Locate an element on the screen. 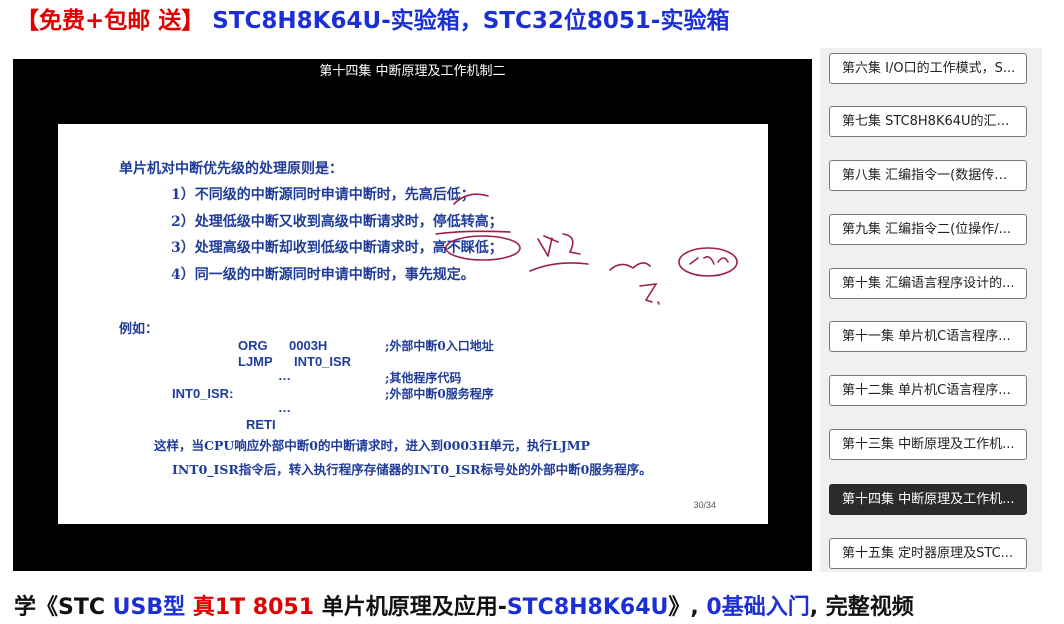  course-title-part-7: 0基础入门 is located at coordinates (758, 607).